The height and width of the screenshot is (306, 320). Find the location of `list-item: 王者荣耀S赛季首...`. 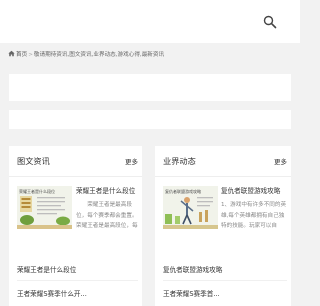

list-item: 王者荣耀S赛季首... is located at coordinates (191, 293).